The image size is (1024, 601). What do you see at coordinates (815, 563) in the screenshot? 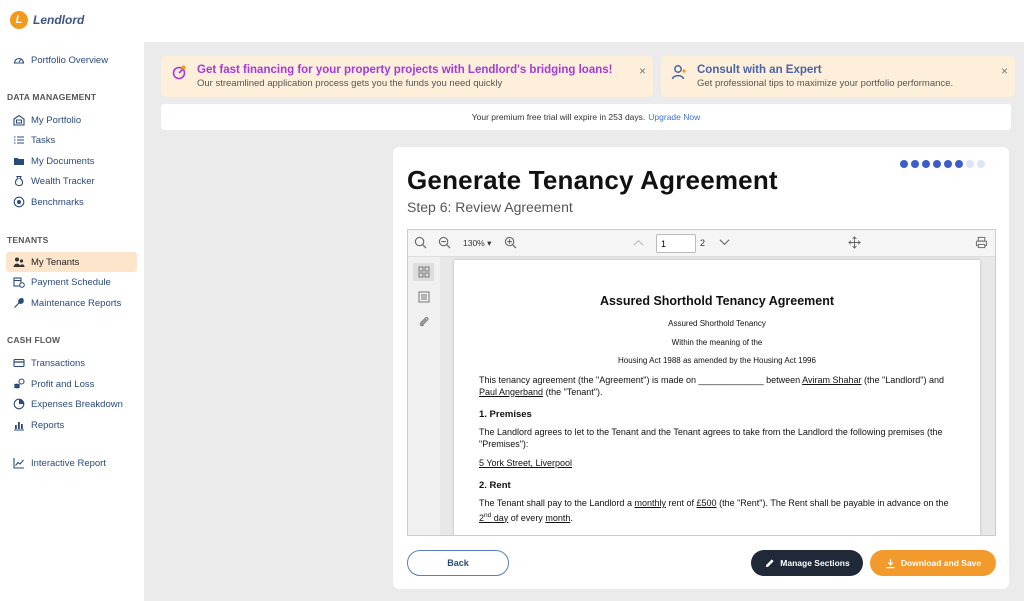
I see `manage-sections-label: Manage Sections` at bounding box center [815, 563].